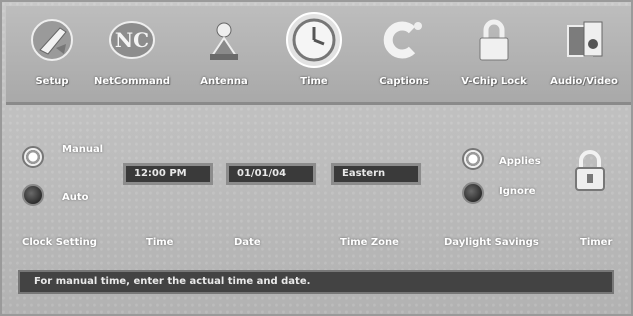  I want to click on toolbar-setup-label: Setup, so click(52, 81).